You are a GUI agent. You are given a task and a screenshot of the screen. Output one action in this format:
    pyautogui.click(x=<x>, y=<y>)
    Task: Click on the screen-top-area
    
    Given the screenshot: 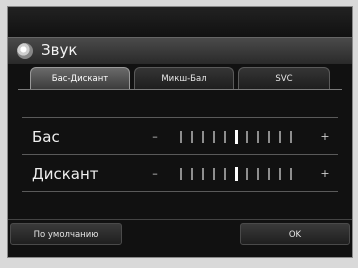 What is the action you would take?
    pyautogui.click(x=180, y=22)
    